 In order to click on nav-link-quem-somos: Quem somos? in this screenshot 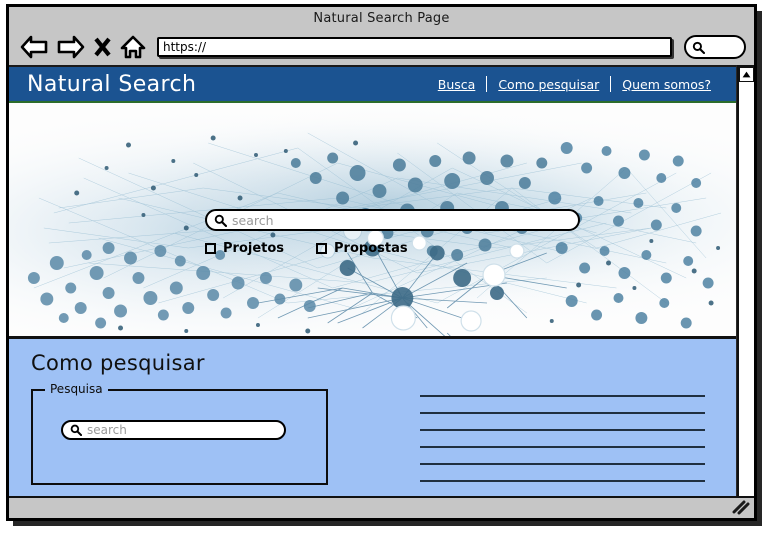, I will do `click(666, 84)`.